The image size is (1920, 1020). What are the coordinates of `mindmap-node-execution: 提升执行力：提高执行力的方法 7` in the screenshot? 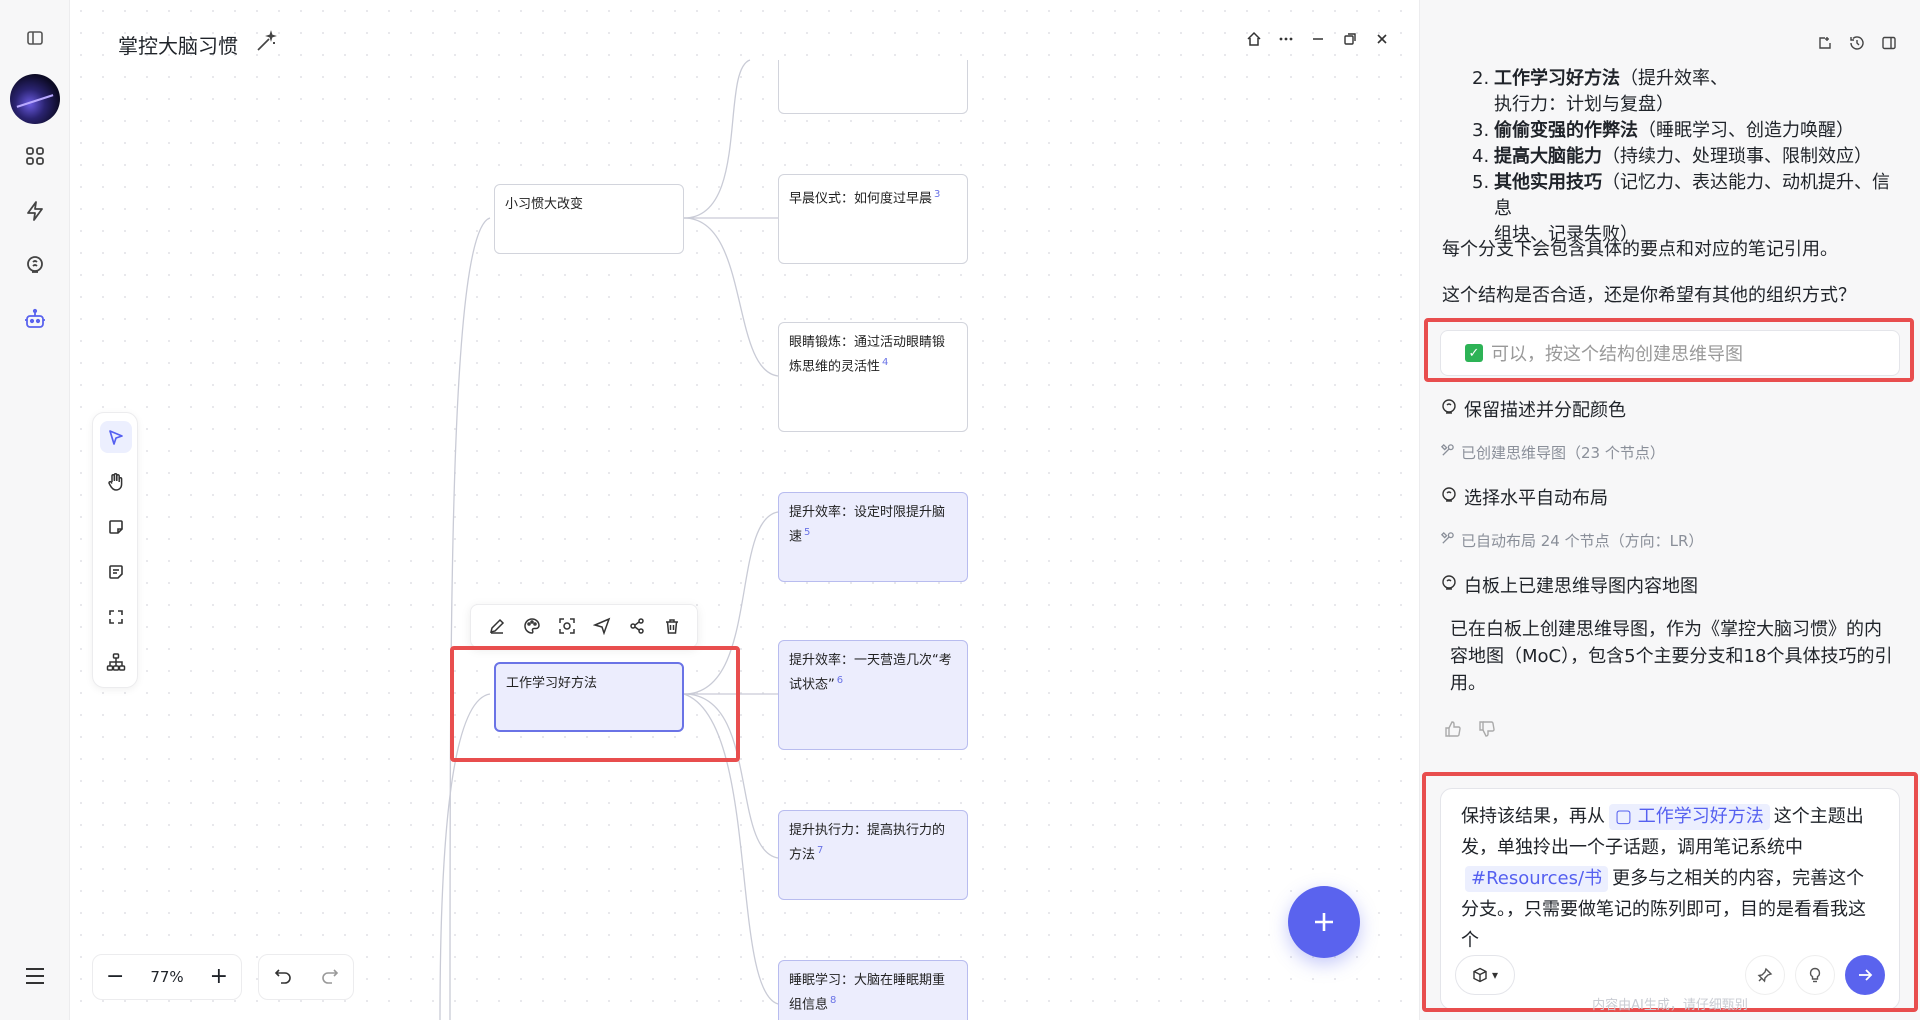 It's located at (873, 855).